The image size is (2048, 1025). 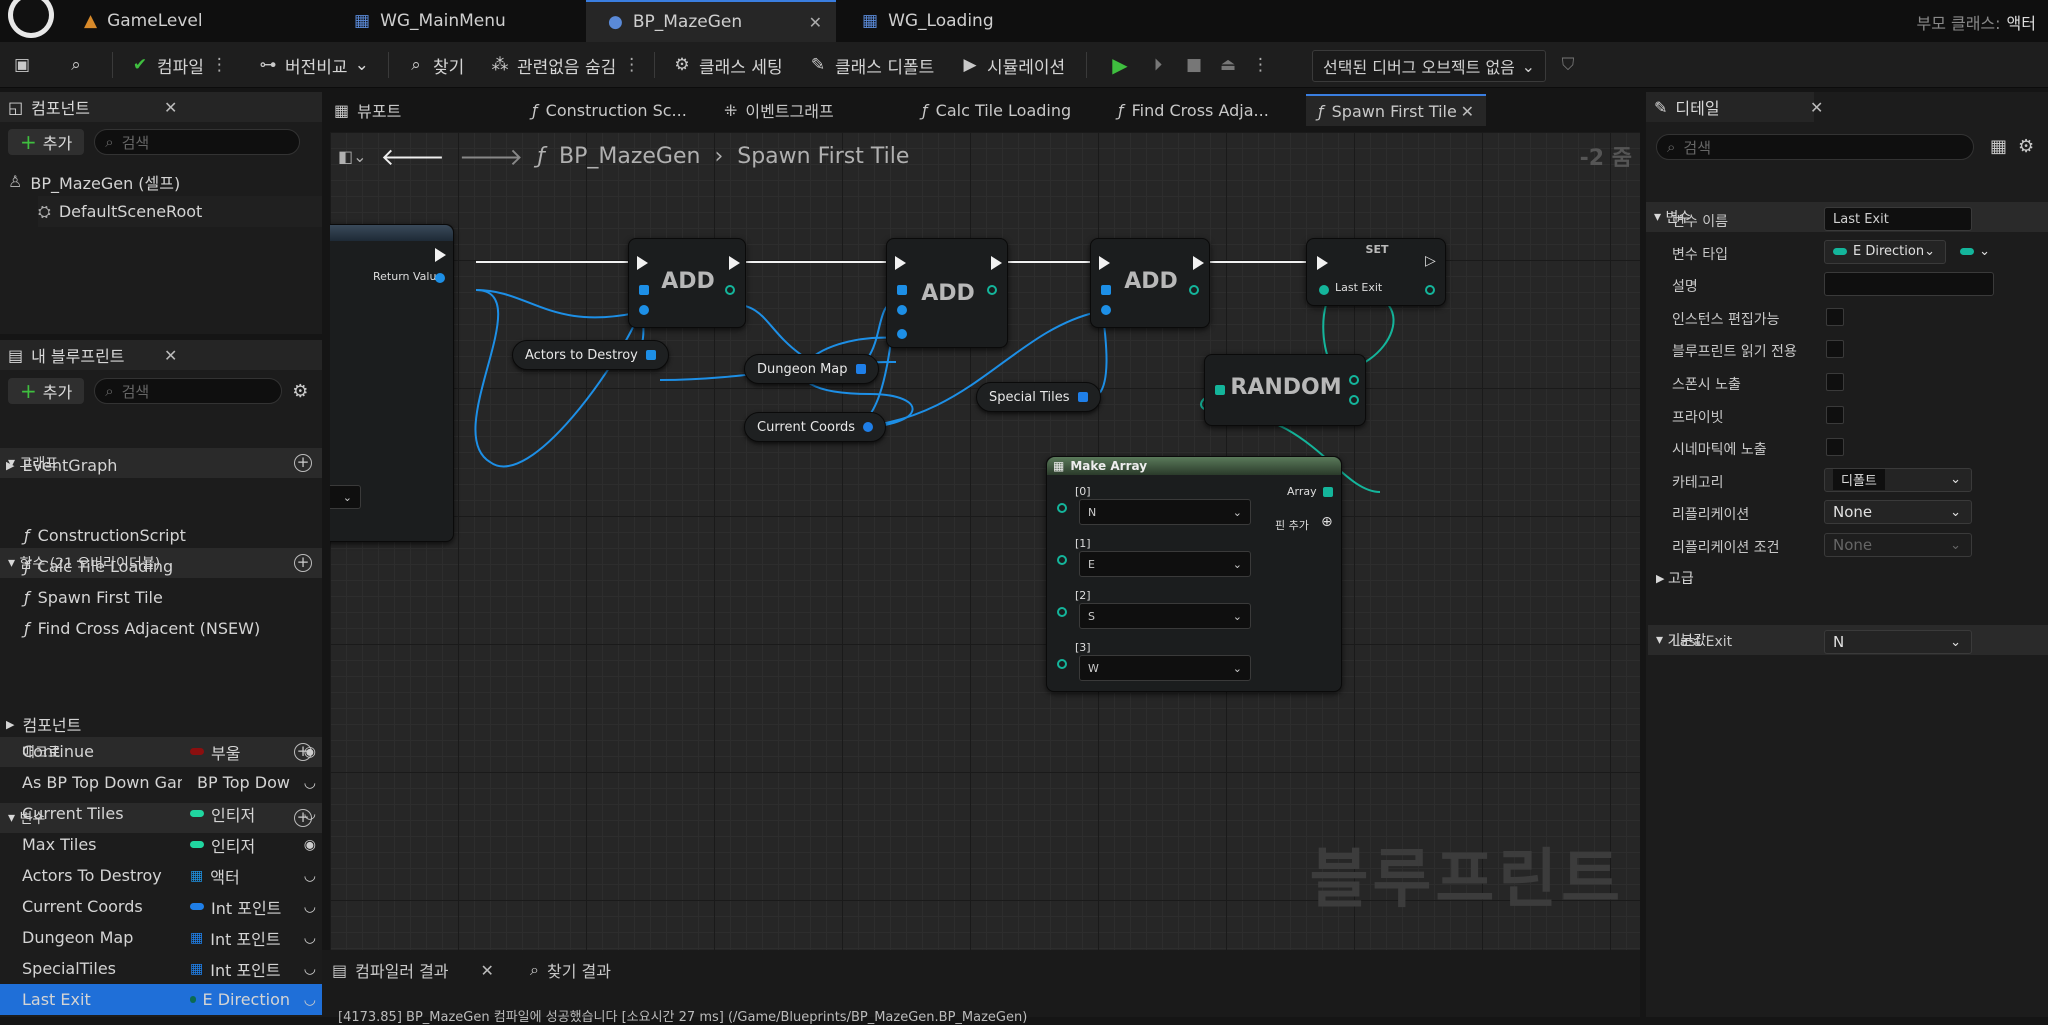 What do you see at coordinates (345, 497) in the screenshot?
I see `enum-dropdown: ⌄` at bounding box center [345, 497].